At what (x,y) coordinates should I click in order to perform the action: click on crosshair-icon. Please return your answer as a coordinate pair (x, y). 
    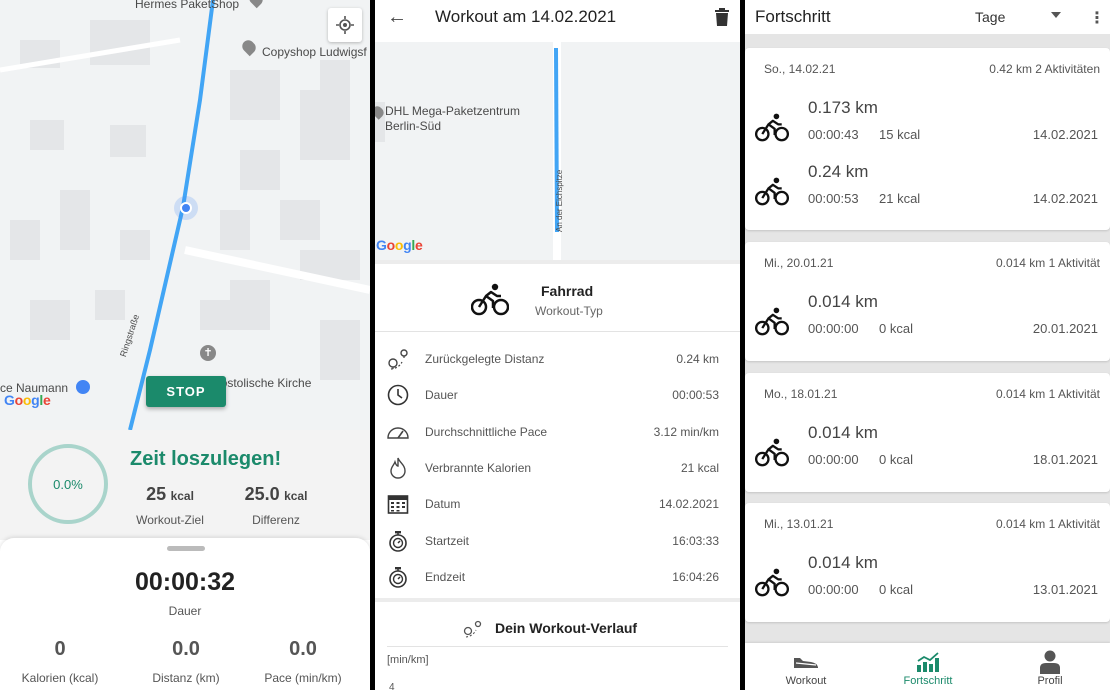
    Looking at the image, I should click on (345, 25).